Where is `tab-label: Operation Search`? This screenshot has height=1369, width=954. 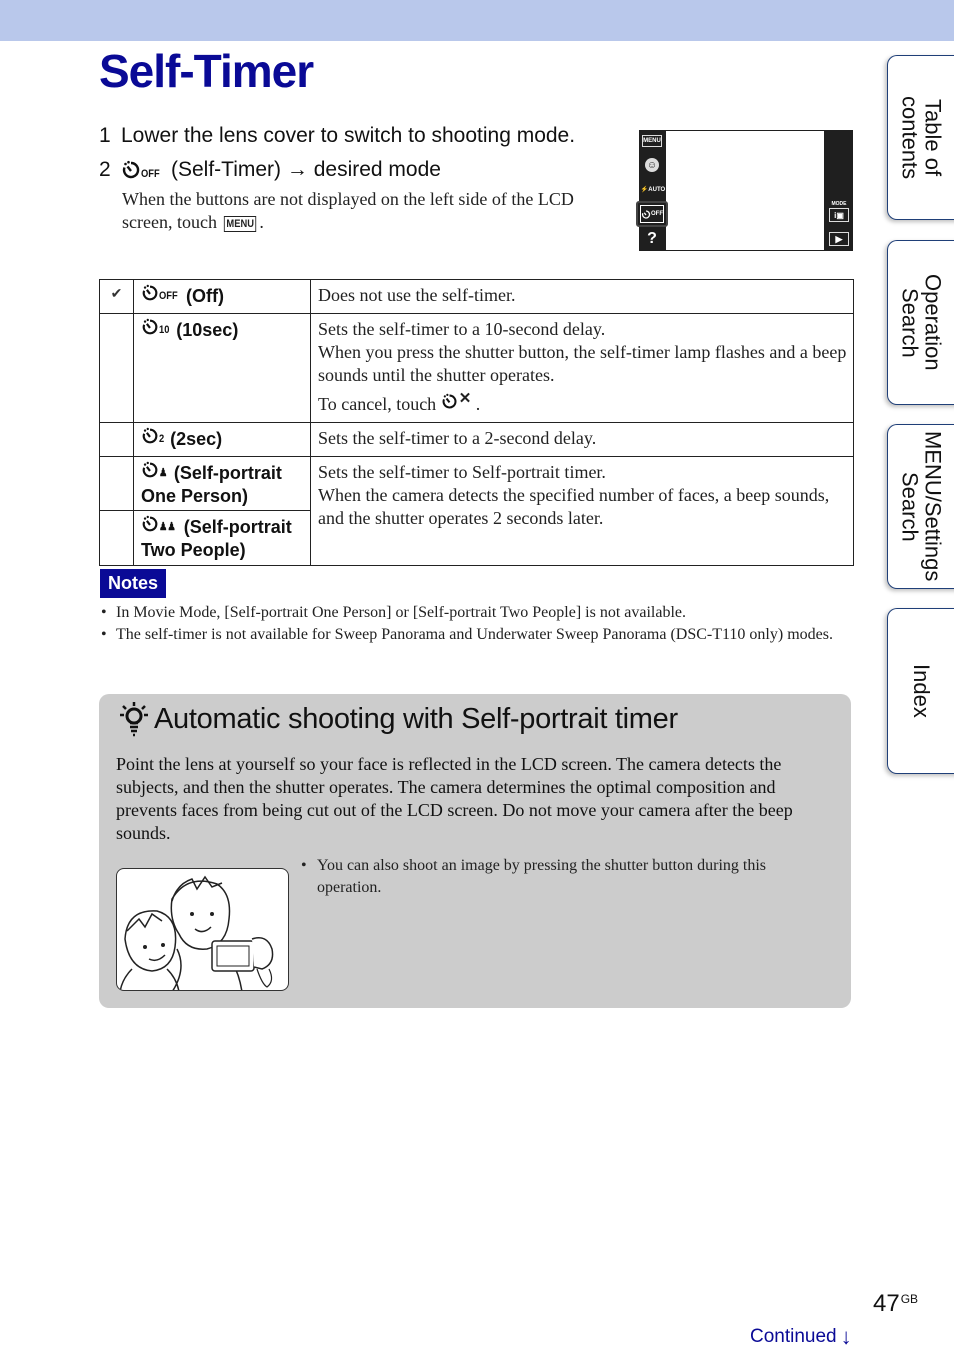
tab-label: Operation Search is located at coordinates (921, 322).